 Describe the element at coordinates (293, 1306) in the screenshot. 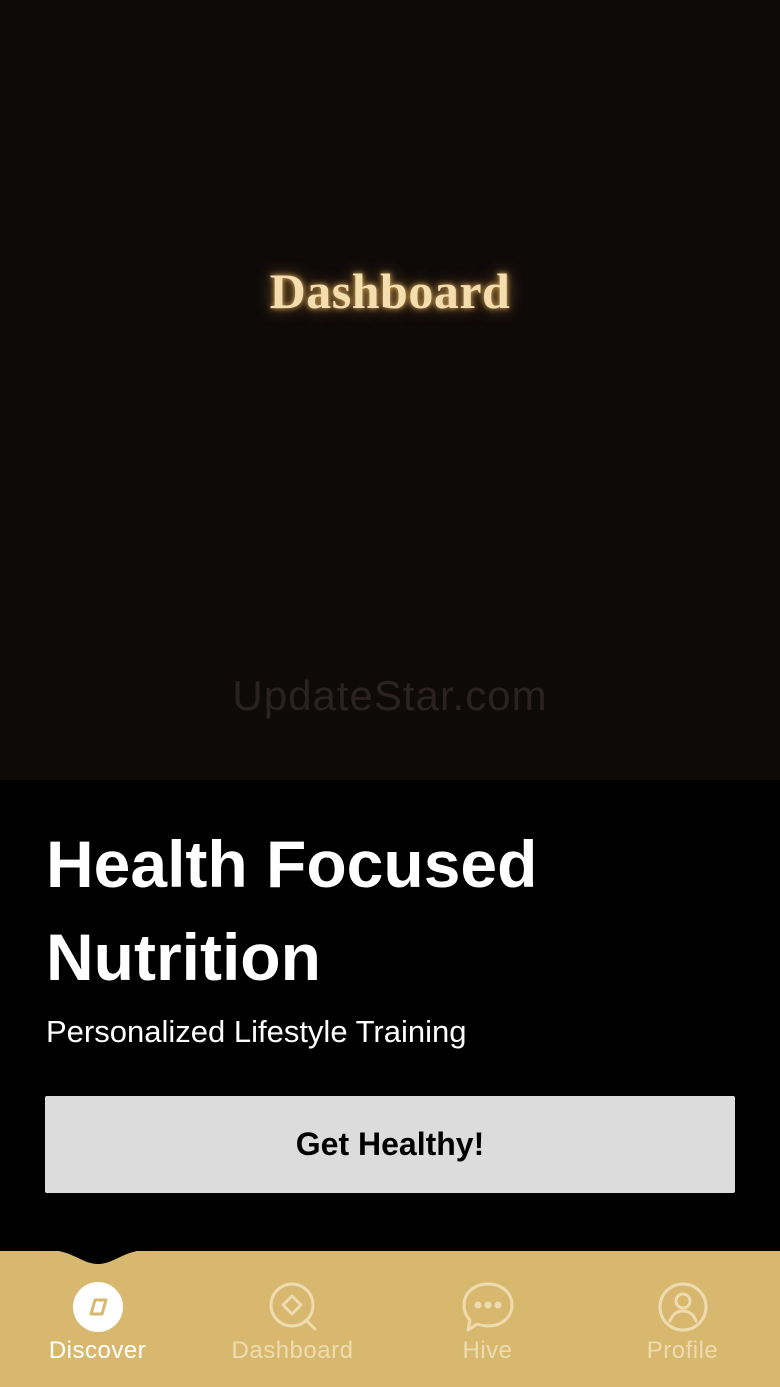

I see `dashboard-icon` at that location.